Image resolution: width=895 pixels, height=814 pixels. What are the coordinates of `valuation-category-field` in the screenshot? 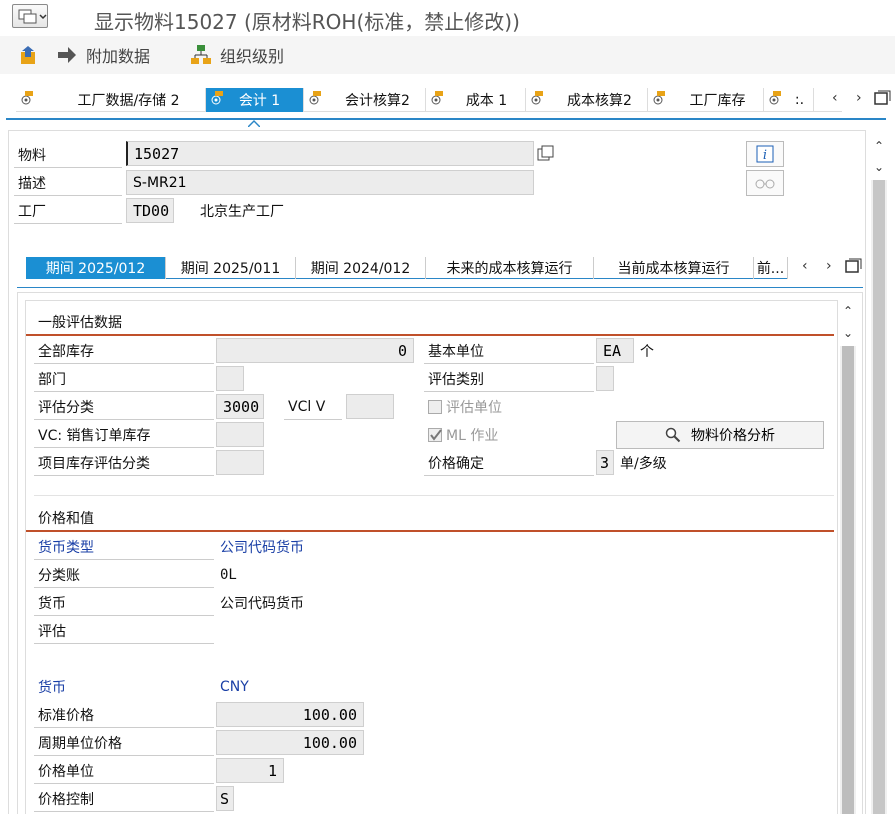 It's located at (605, 378).